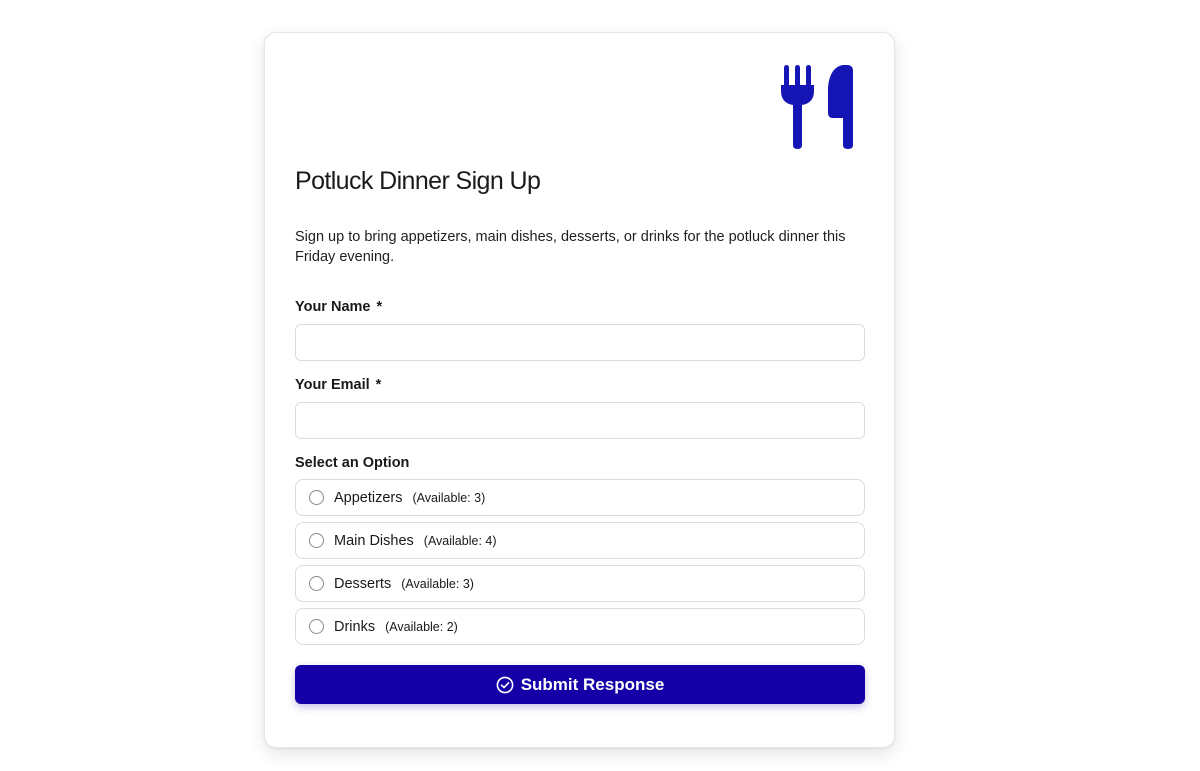 This screenshot has height=771, width=1200. I want to click on submit-button: Submit Response, so click(580, 684).